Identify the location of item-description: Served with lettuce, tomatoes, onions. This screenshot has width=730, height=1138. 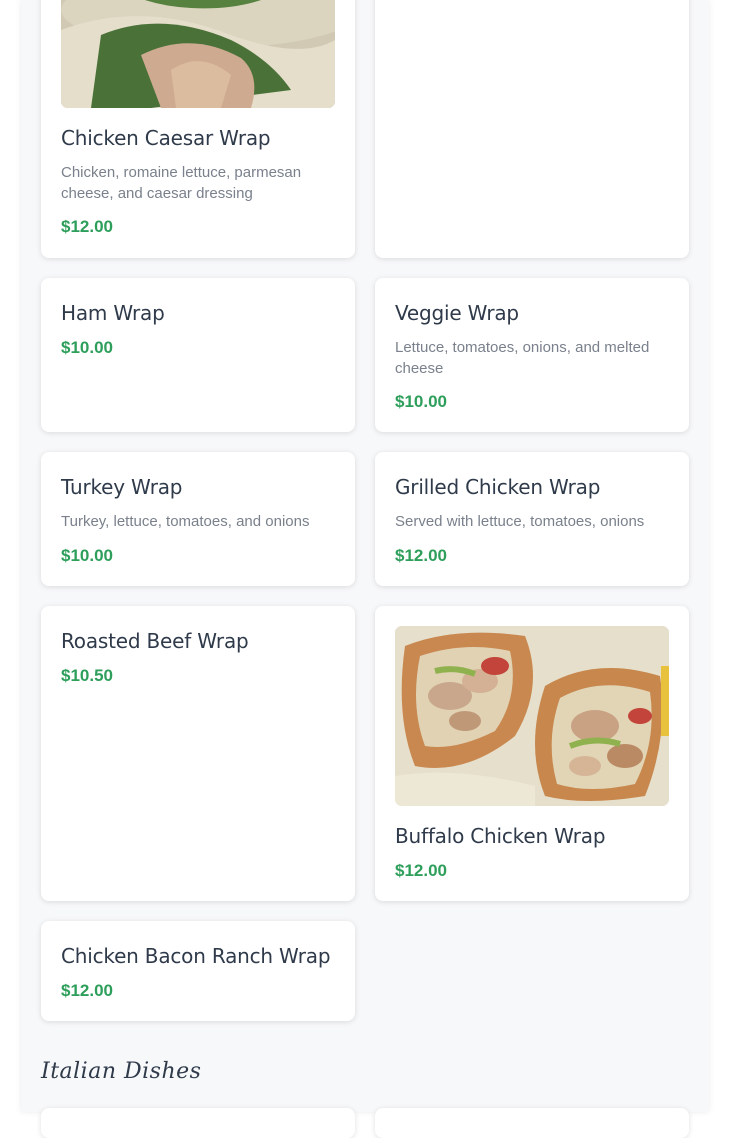
(520, 521).